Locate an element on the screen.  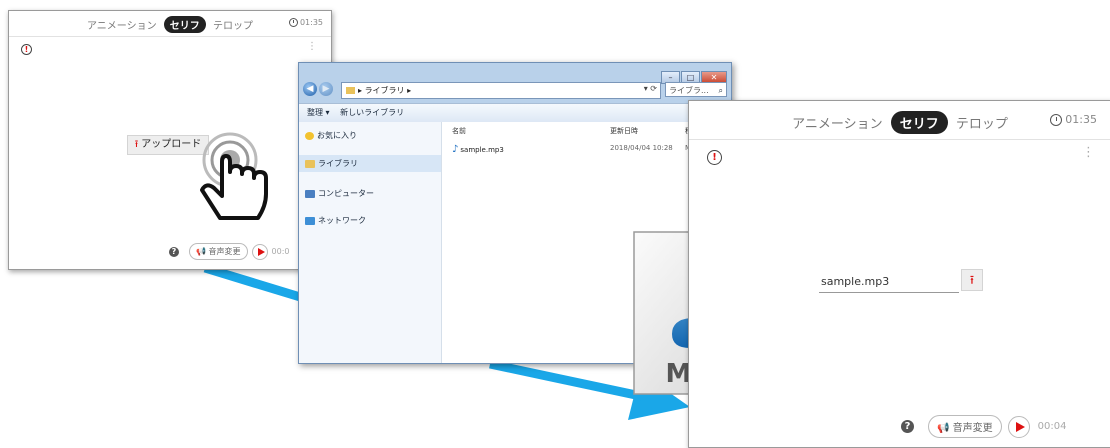
column-modified: 更新日時 is located at coordinates (624, 131).